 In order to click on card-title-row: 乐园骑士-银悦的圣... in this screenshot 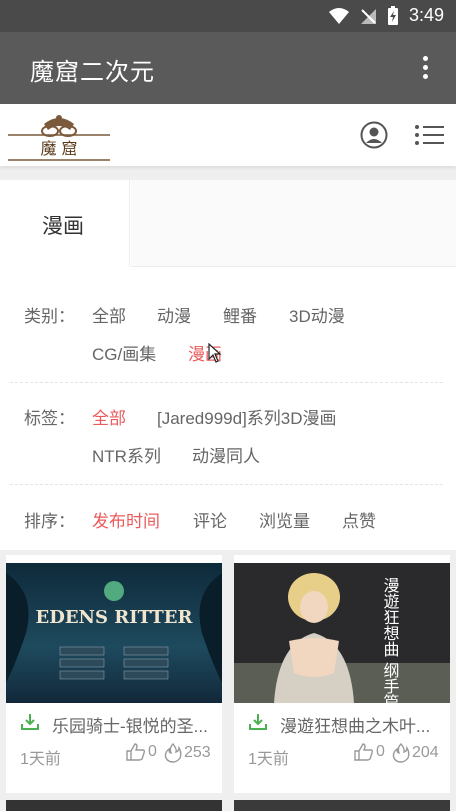, I will do `click(118, 723)`.